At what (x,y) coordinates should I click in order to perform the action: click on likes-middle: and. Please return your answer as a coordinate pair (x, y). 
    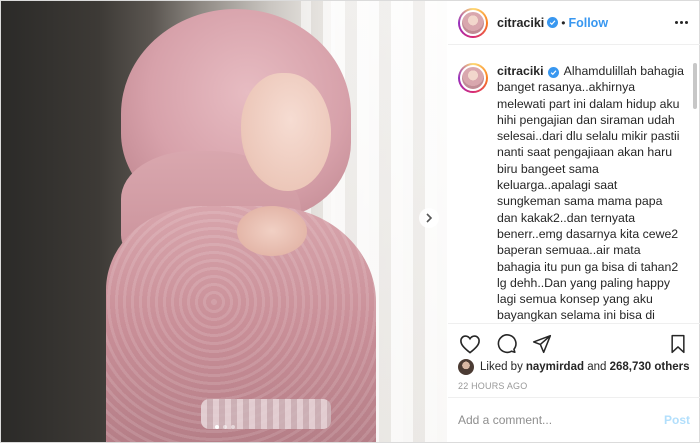
    Looking at the image, I should click on (597, 367).